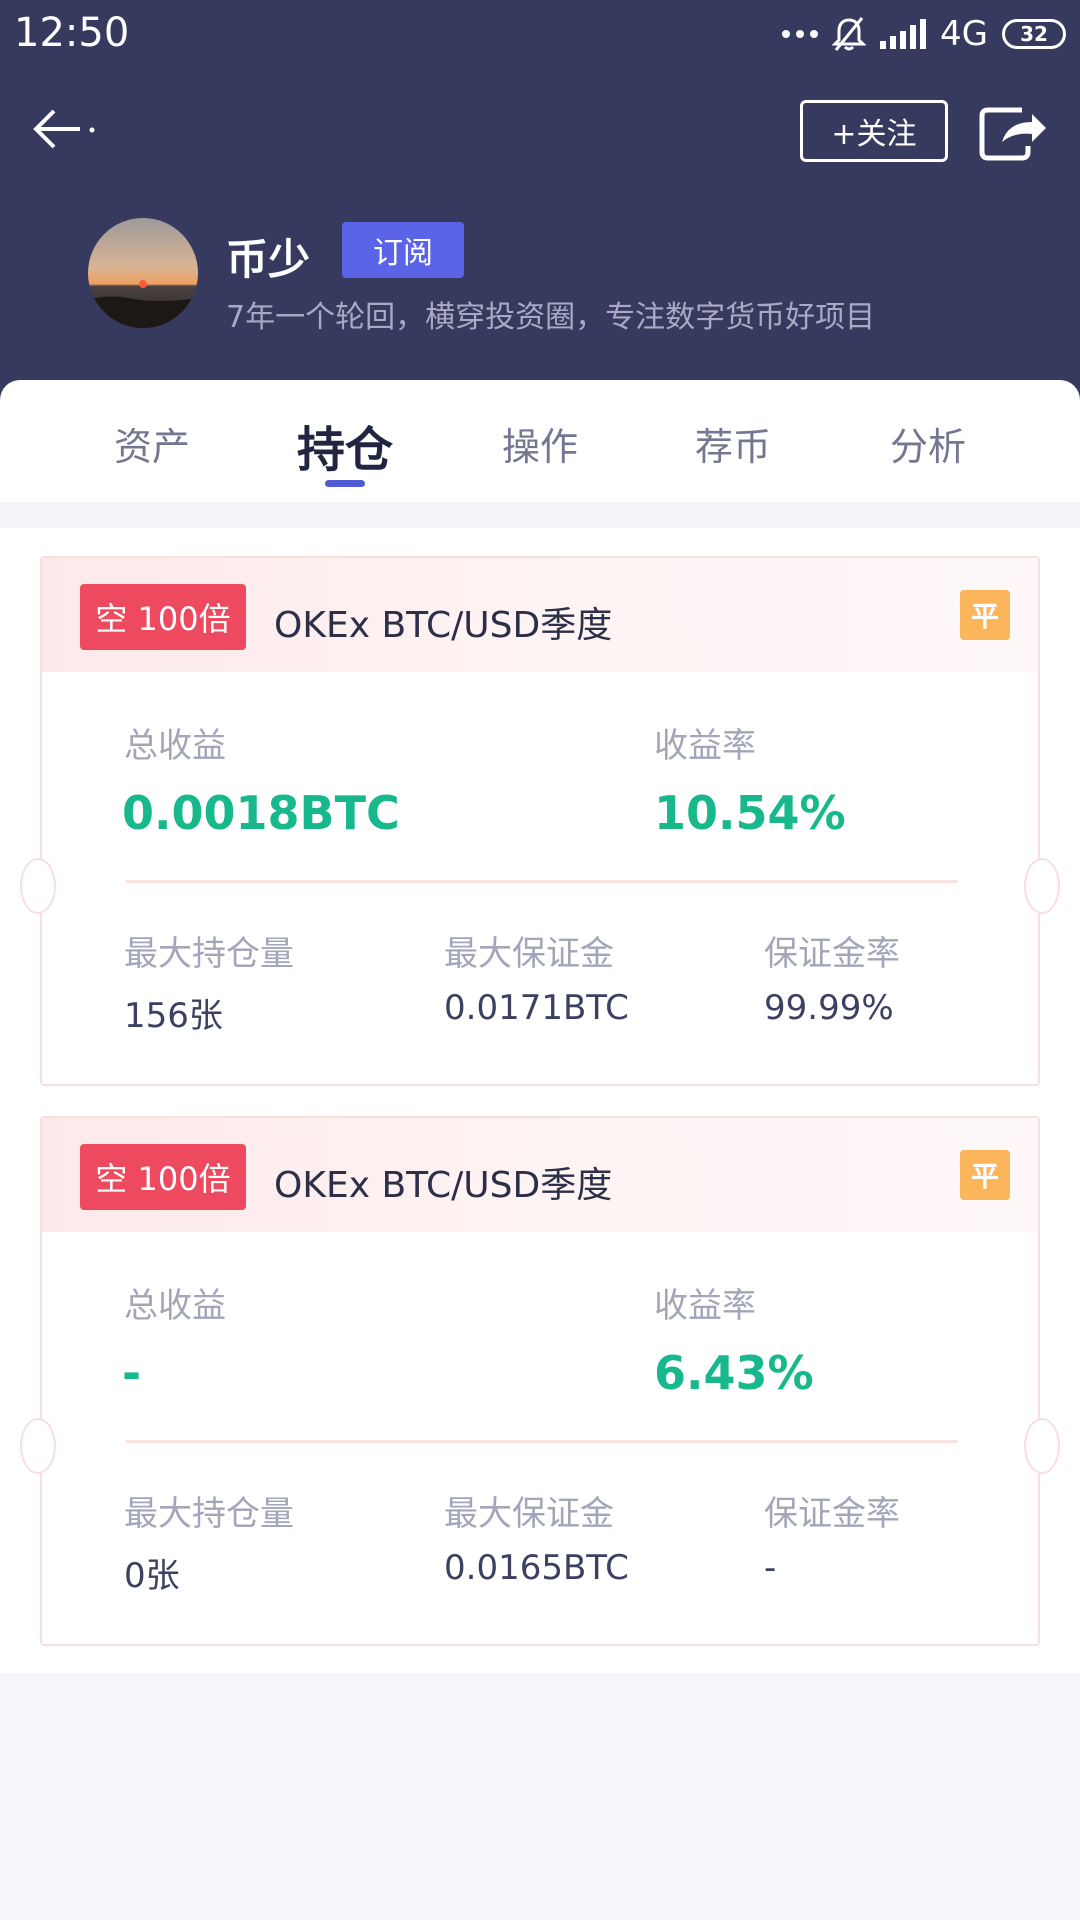 The height and width of the screenshot is (1920, 1080). Describe the element at coordinates (132, 1373) in the screenshot. I see `total-profit-value: -` at that location.